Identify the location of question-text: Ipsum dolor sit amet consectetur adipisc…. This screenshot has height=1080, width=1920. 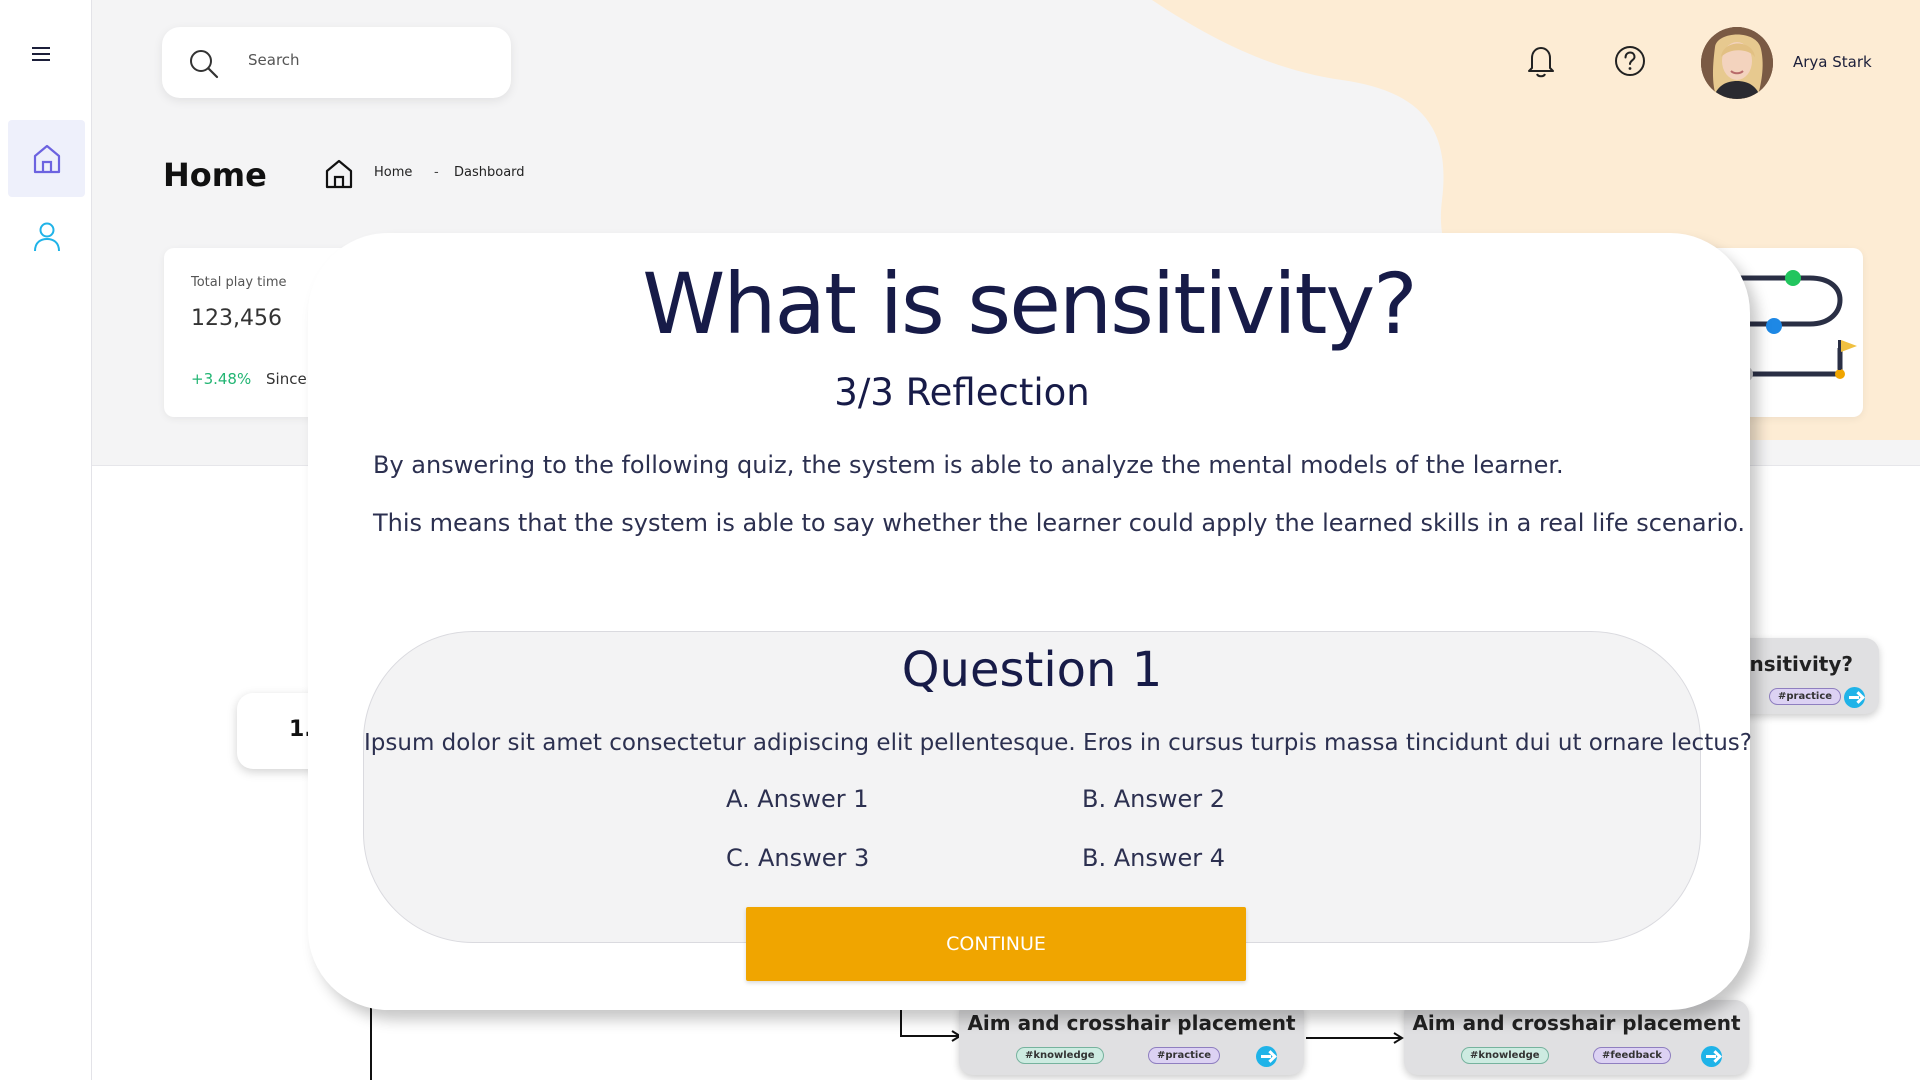
(1058, 743).